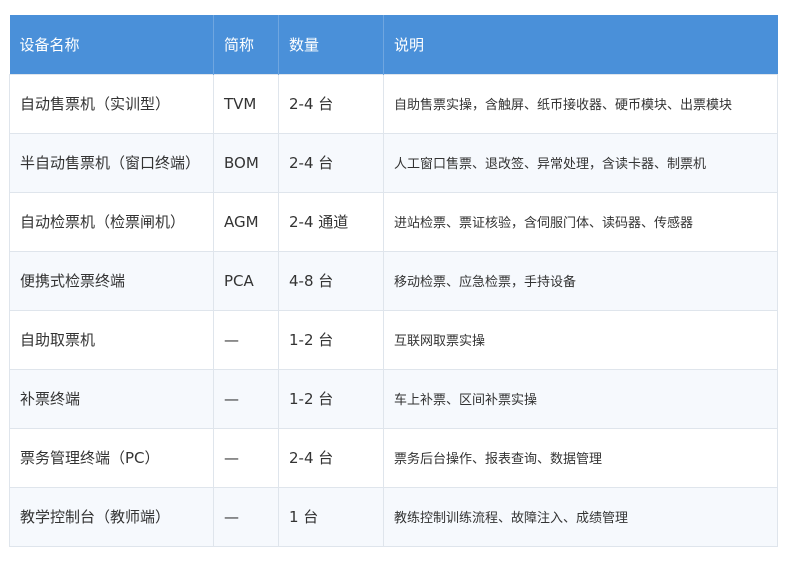  I want to click on header-quantity: 数量, so click(331, 44).